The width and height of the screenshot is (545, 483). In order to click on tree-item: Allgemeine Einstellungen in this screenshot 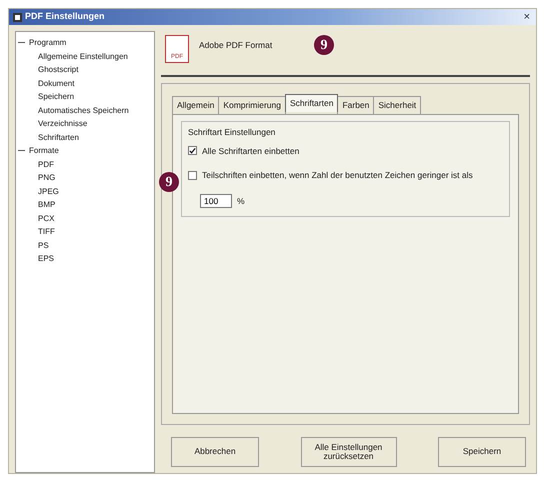, I will do `click(85, 56)`.